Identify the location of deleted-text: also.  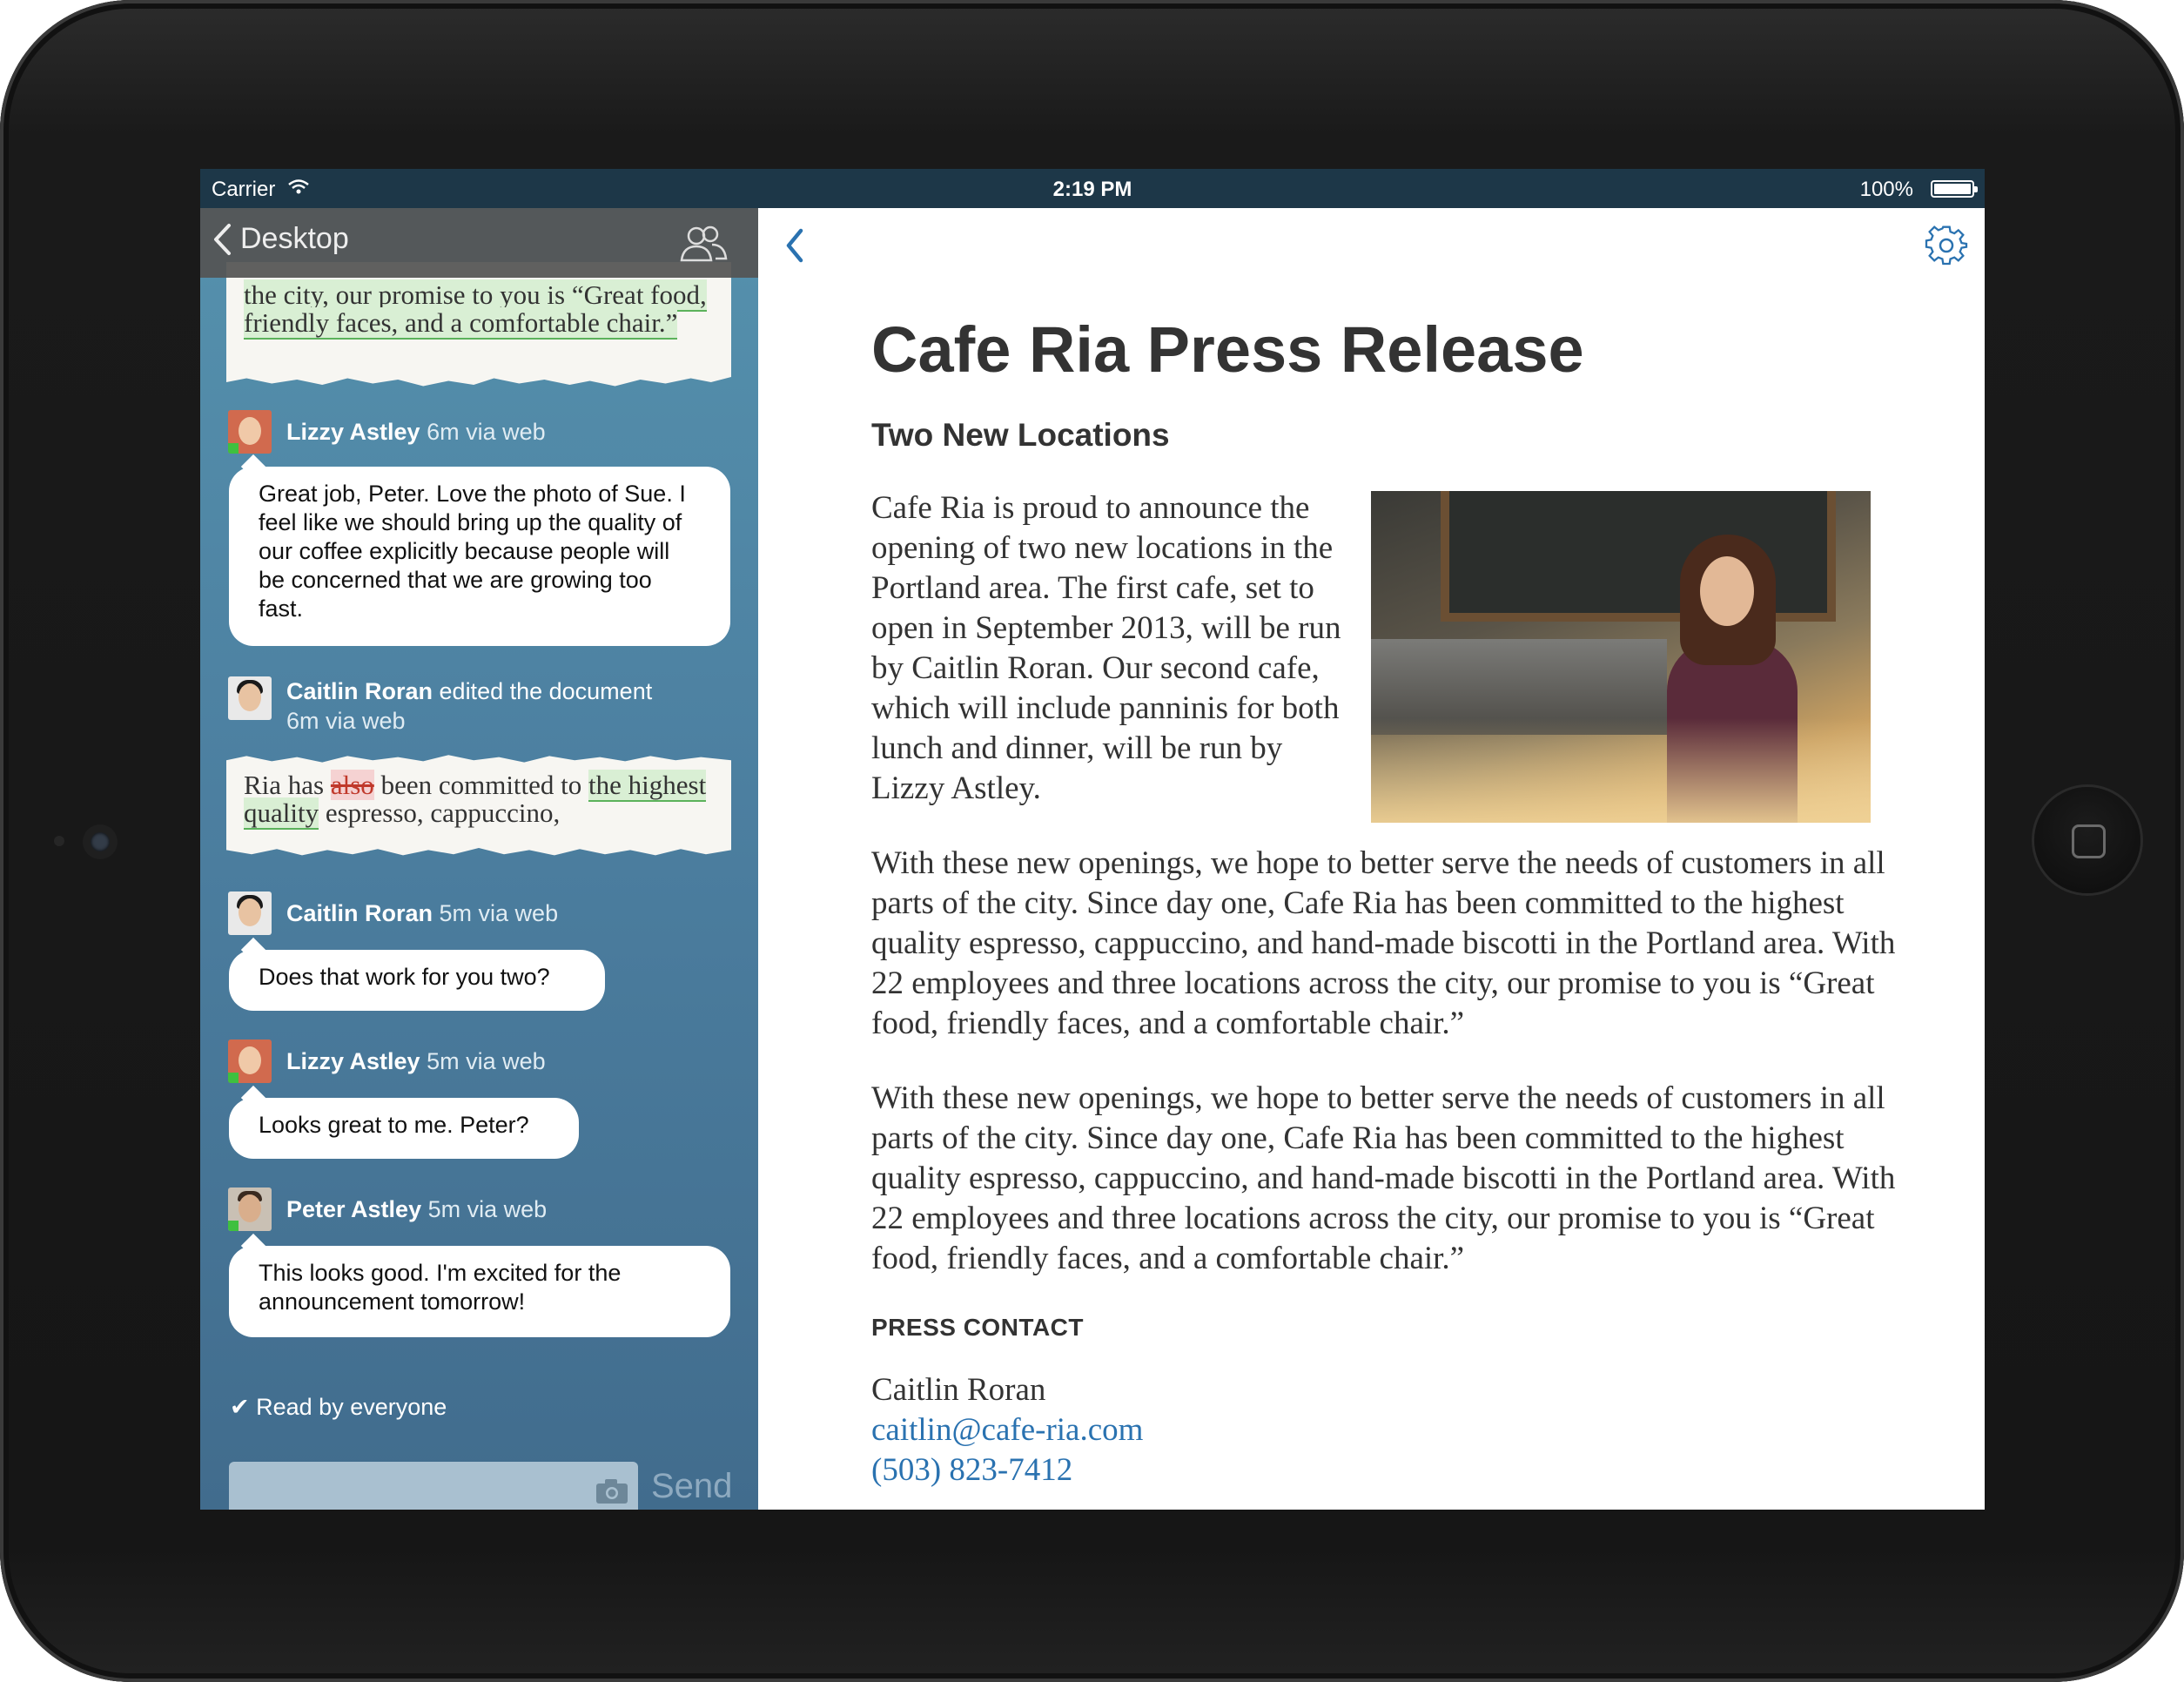
(352, 785).